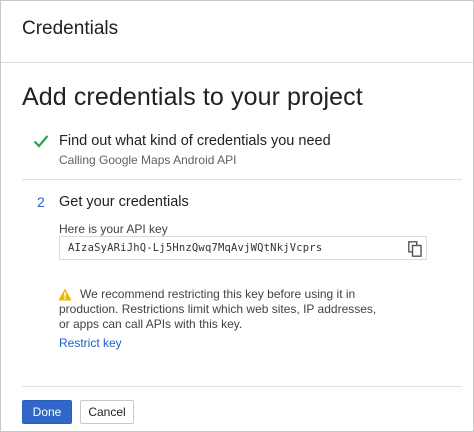  I want to click on footer-divider, so click(242, 386).